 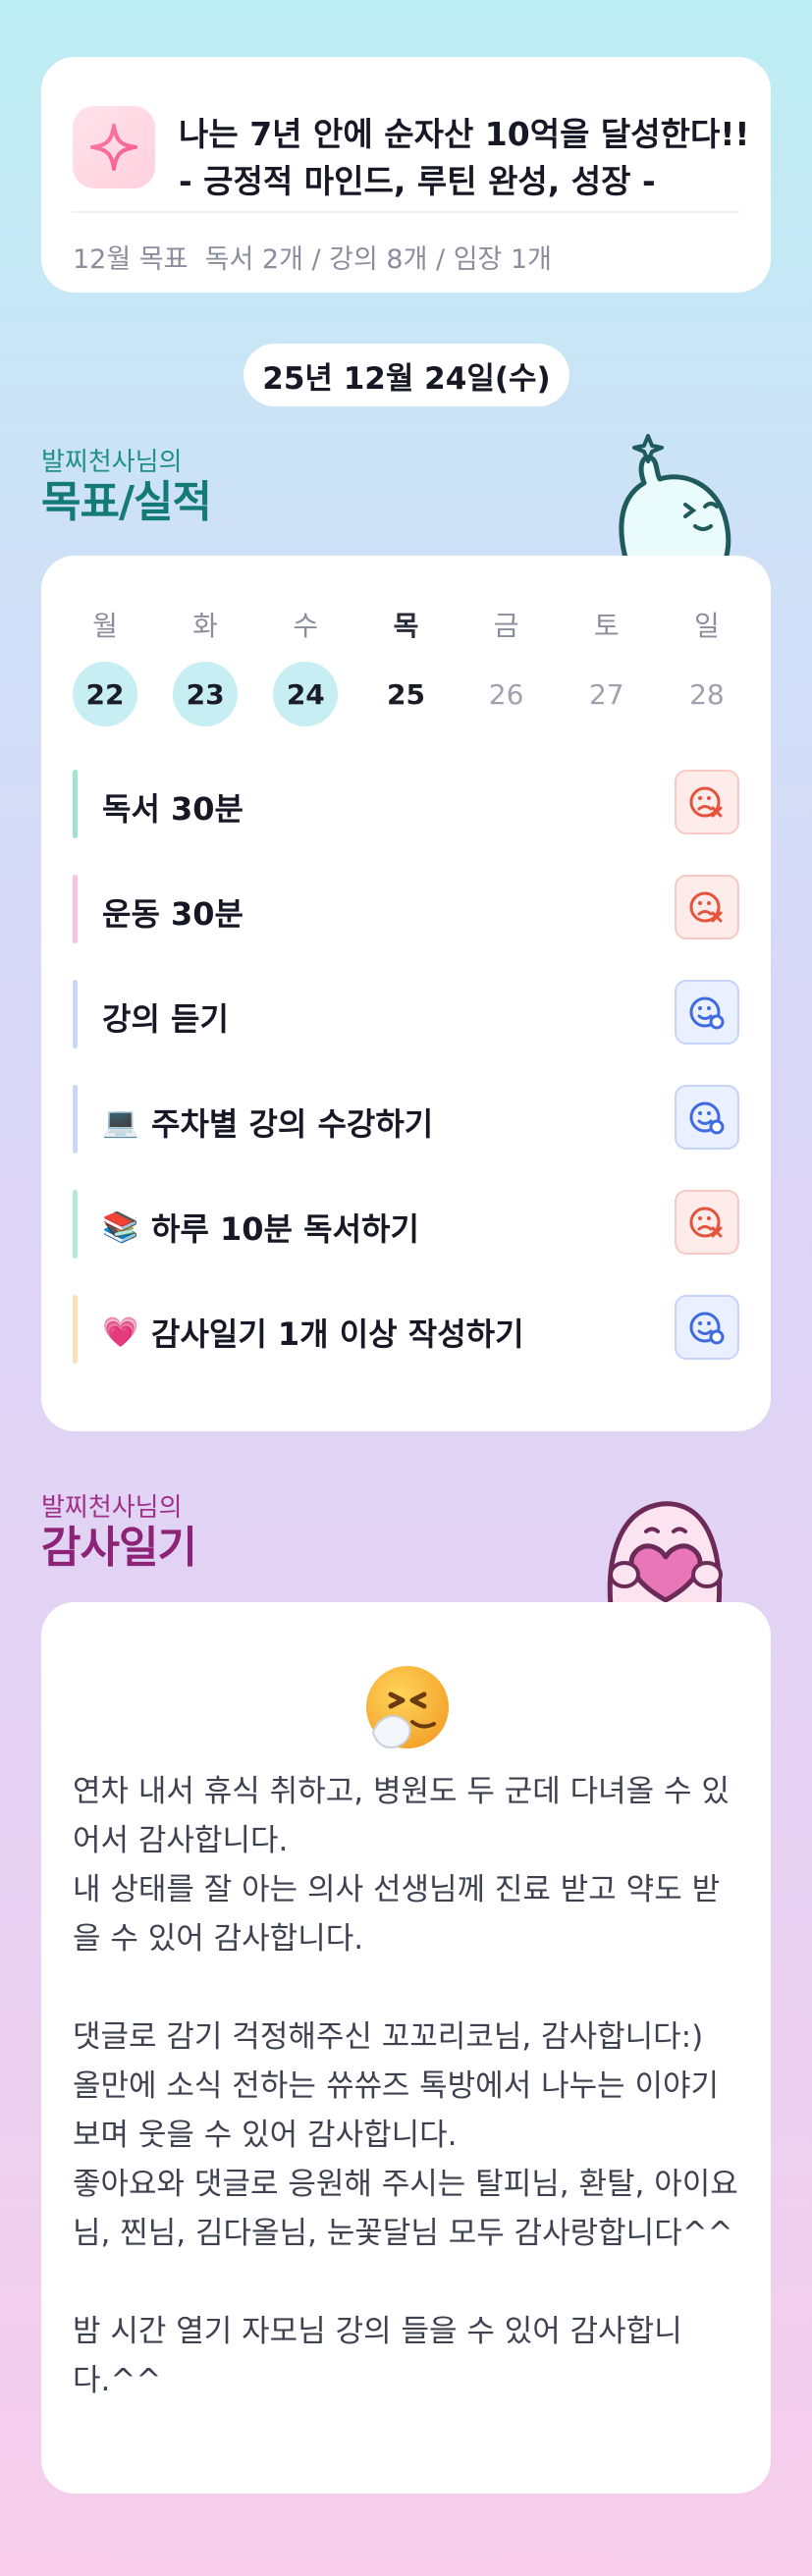 I want to click on divider, so click(x=406, y=212).